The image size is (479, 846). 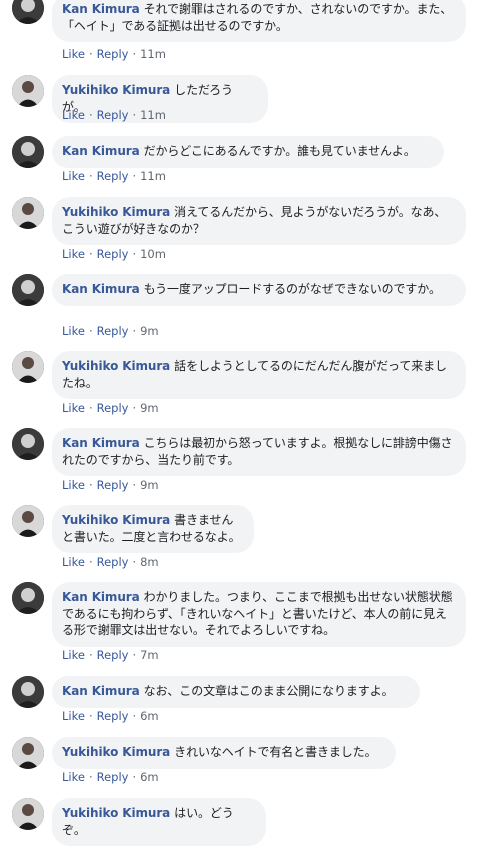 I want to click on comment-bubble: Yukihiko Kimura きれいなヘイトで有名と書きました。, so click(x=224, y=753).